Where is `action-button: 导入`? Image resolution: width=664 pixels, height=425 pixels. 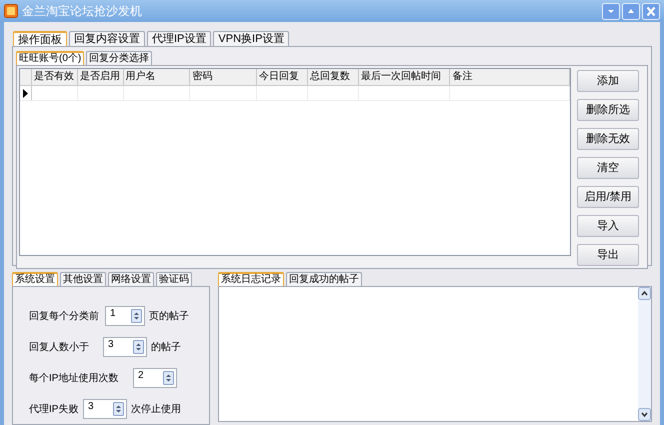 action-button: 导入 is located at coordinates (608, 226).